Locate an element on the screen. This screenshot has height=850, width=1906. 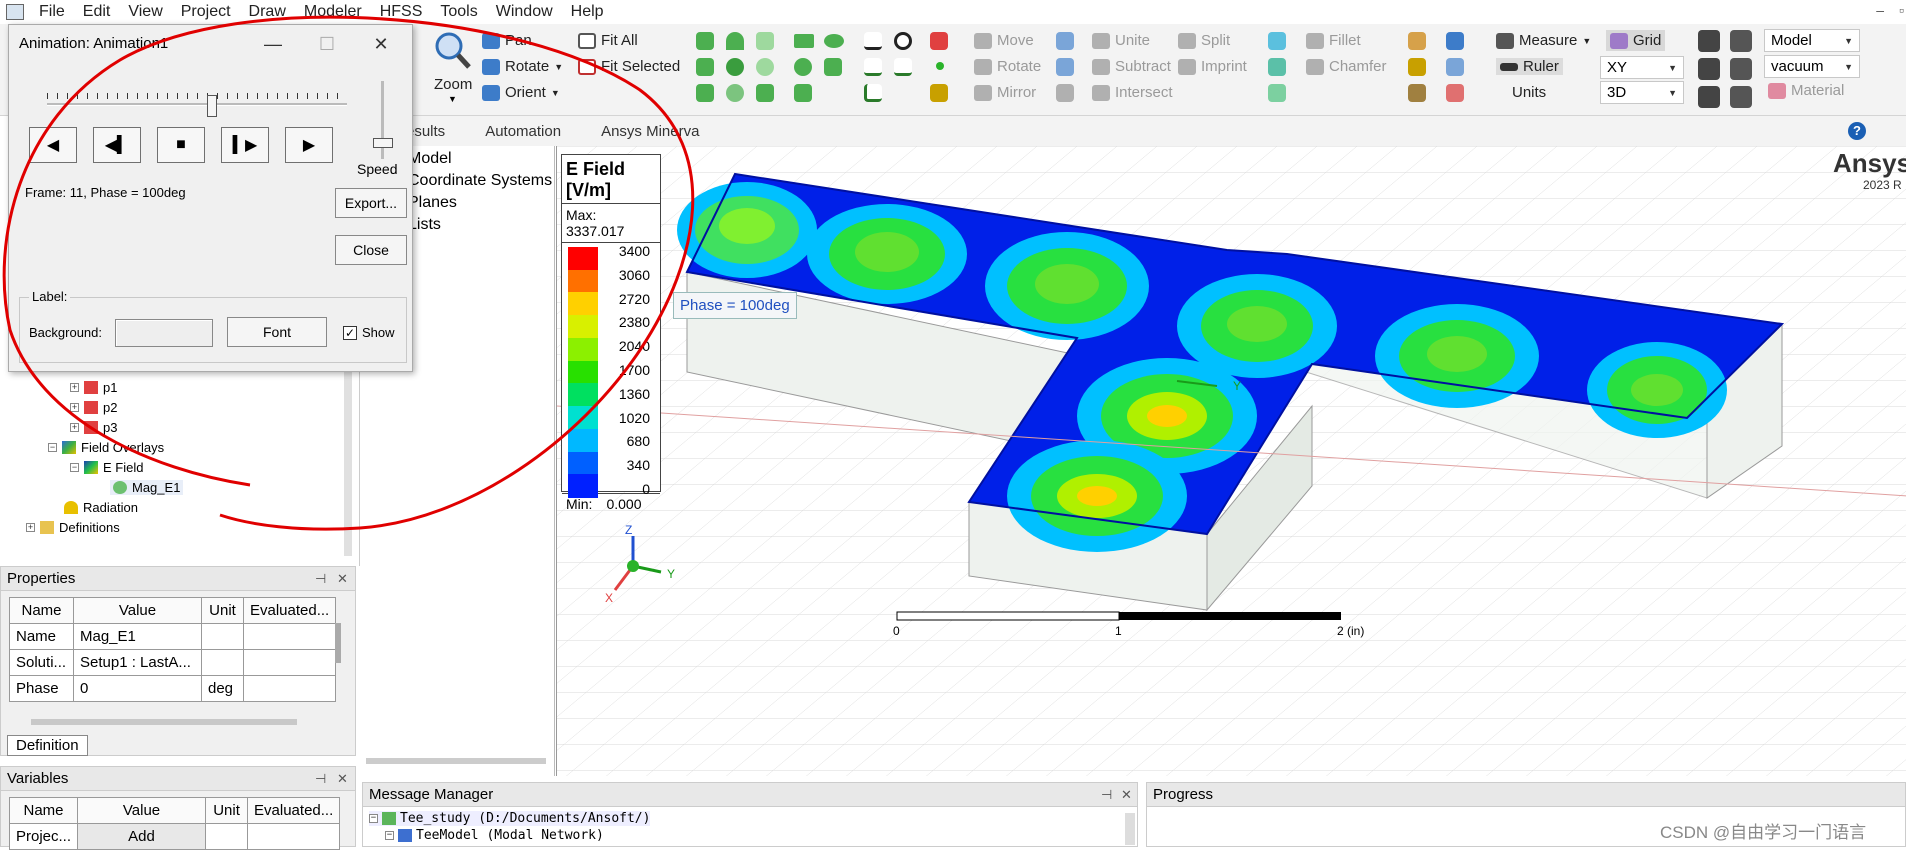
ansys-brand: Ansys is located at coordinates (1869, 163).